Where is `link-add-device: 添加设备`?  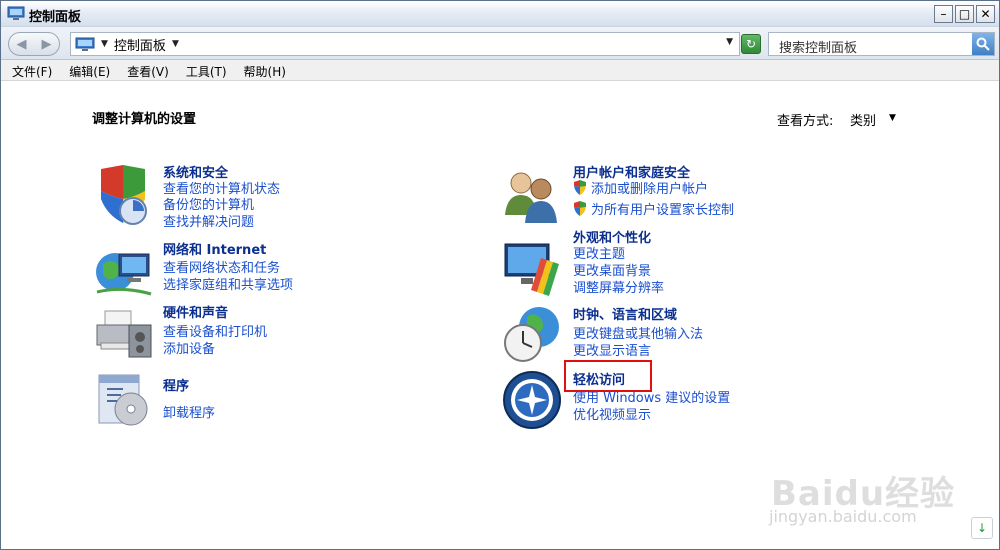
link-add-device: 添加设备 is located at coordinates (189, 347).